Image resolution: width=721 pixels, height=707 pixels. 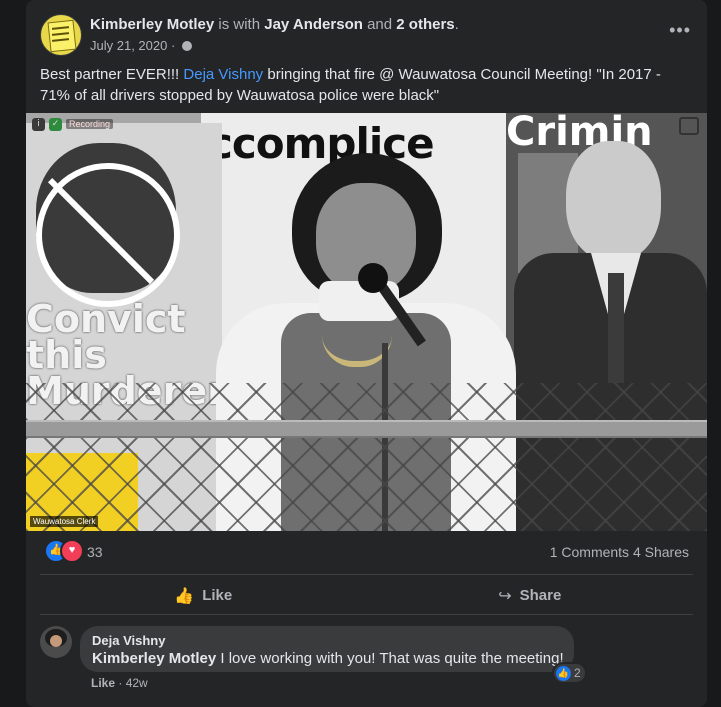 What do you see at coordinates (61, 35) in the screenshot?
I see `author-avatar` at bounding box center [61, 35].